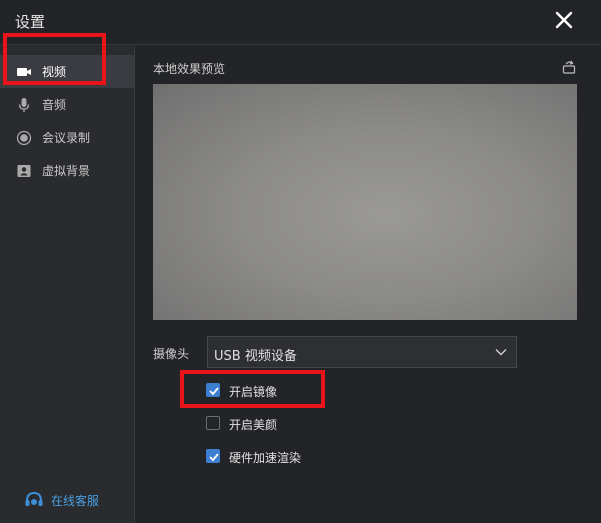 The height and width of the screenshot is (523, 601). Describe the element at coordinates (30, 22) in the screenshot. I see `window-title: 设置` at that location.